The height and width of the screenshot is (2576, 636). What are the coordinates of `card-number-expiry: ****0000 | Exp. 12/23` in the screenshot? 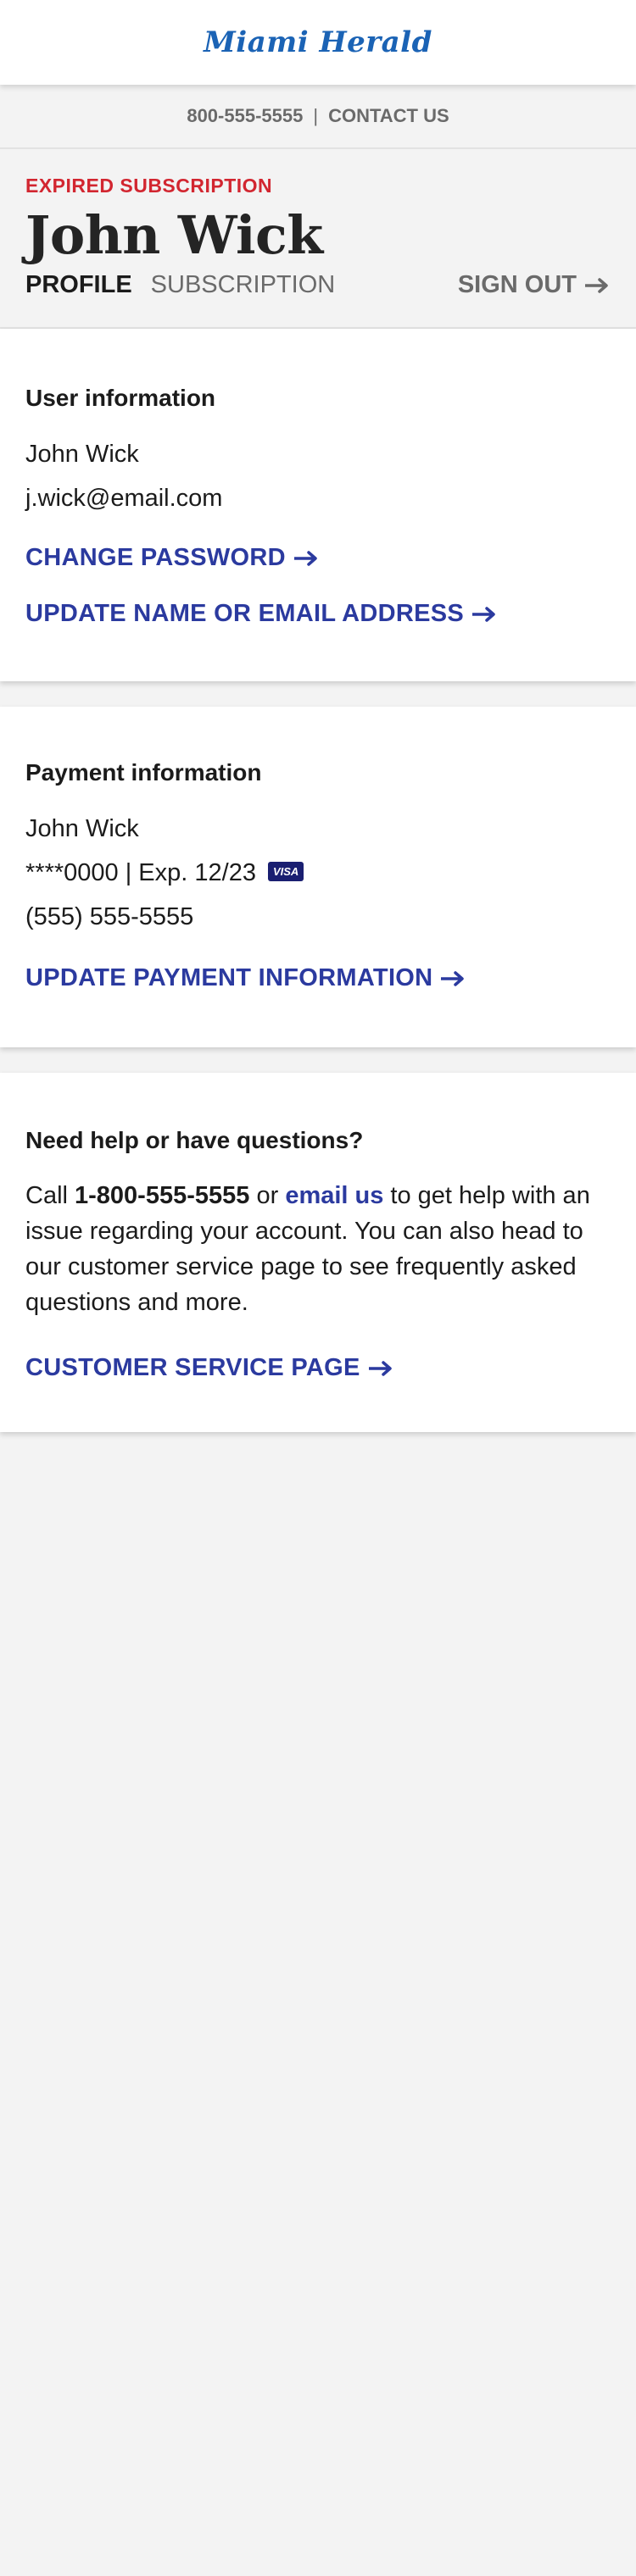 It's located at (140, 872).